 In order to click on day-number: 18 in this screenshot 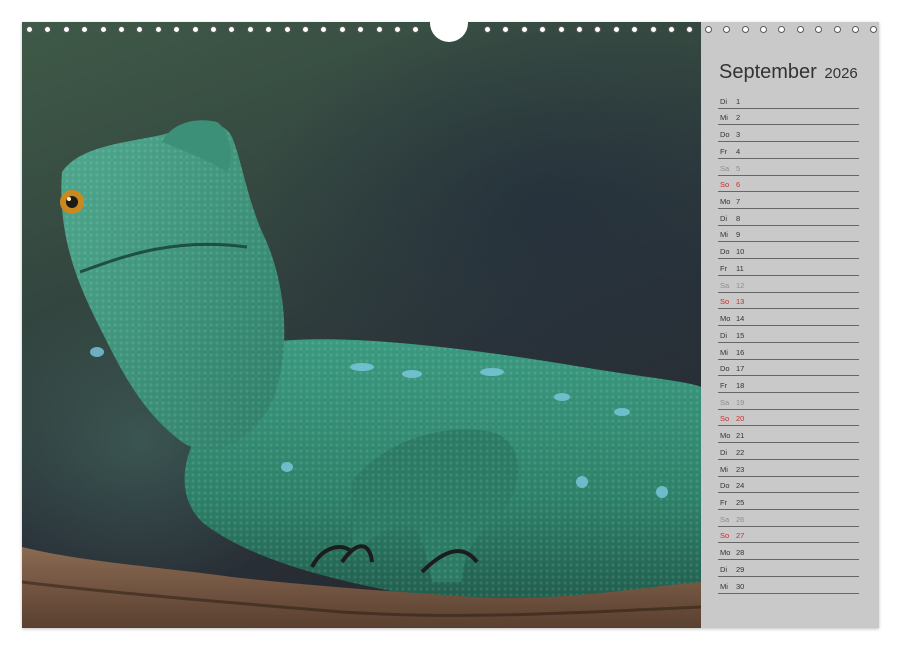, I will do `click(740, 385)`.